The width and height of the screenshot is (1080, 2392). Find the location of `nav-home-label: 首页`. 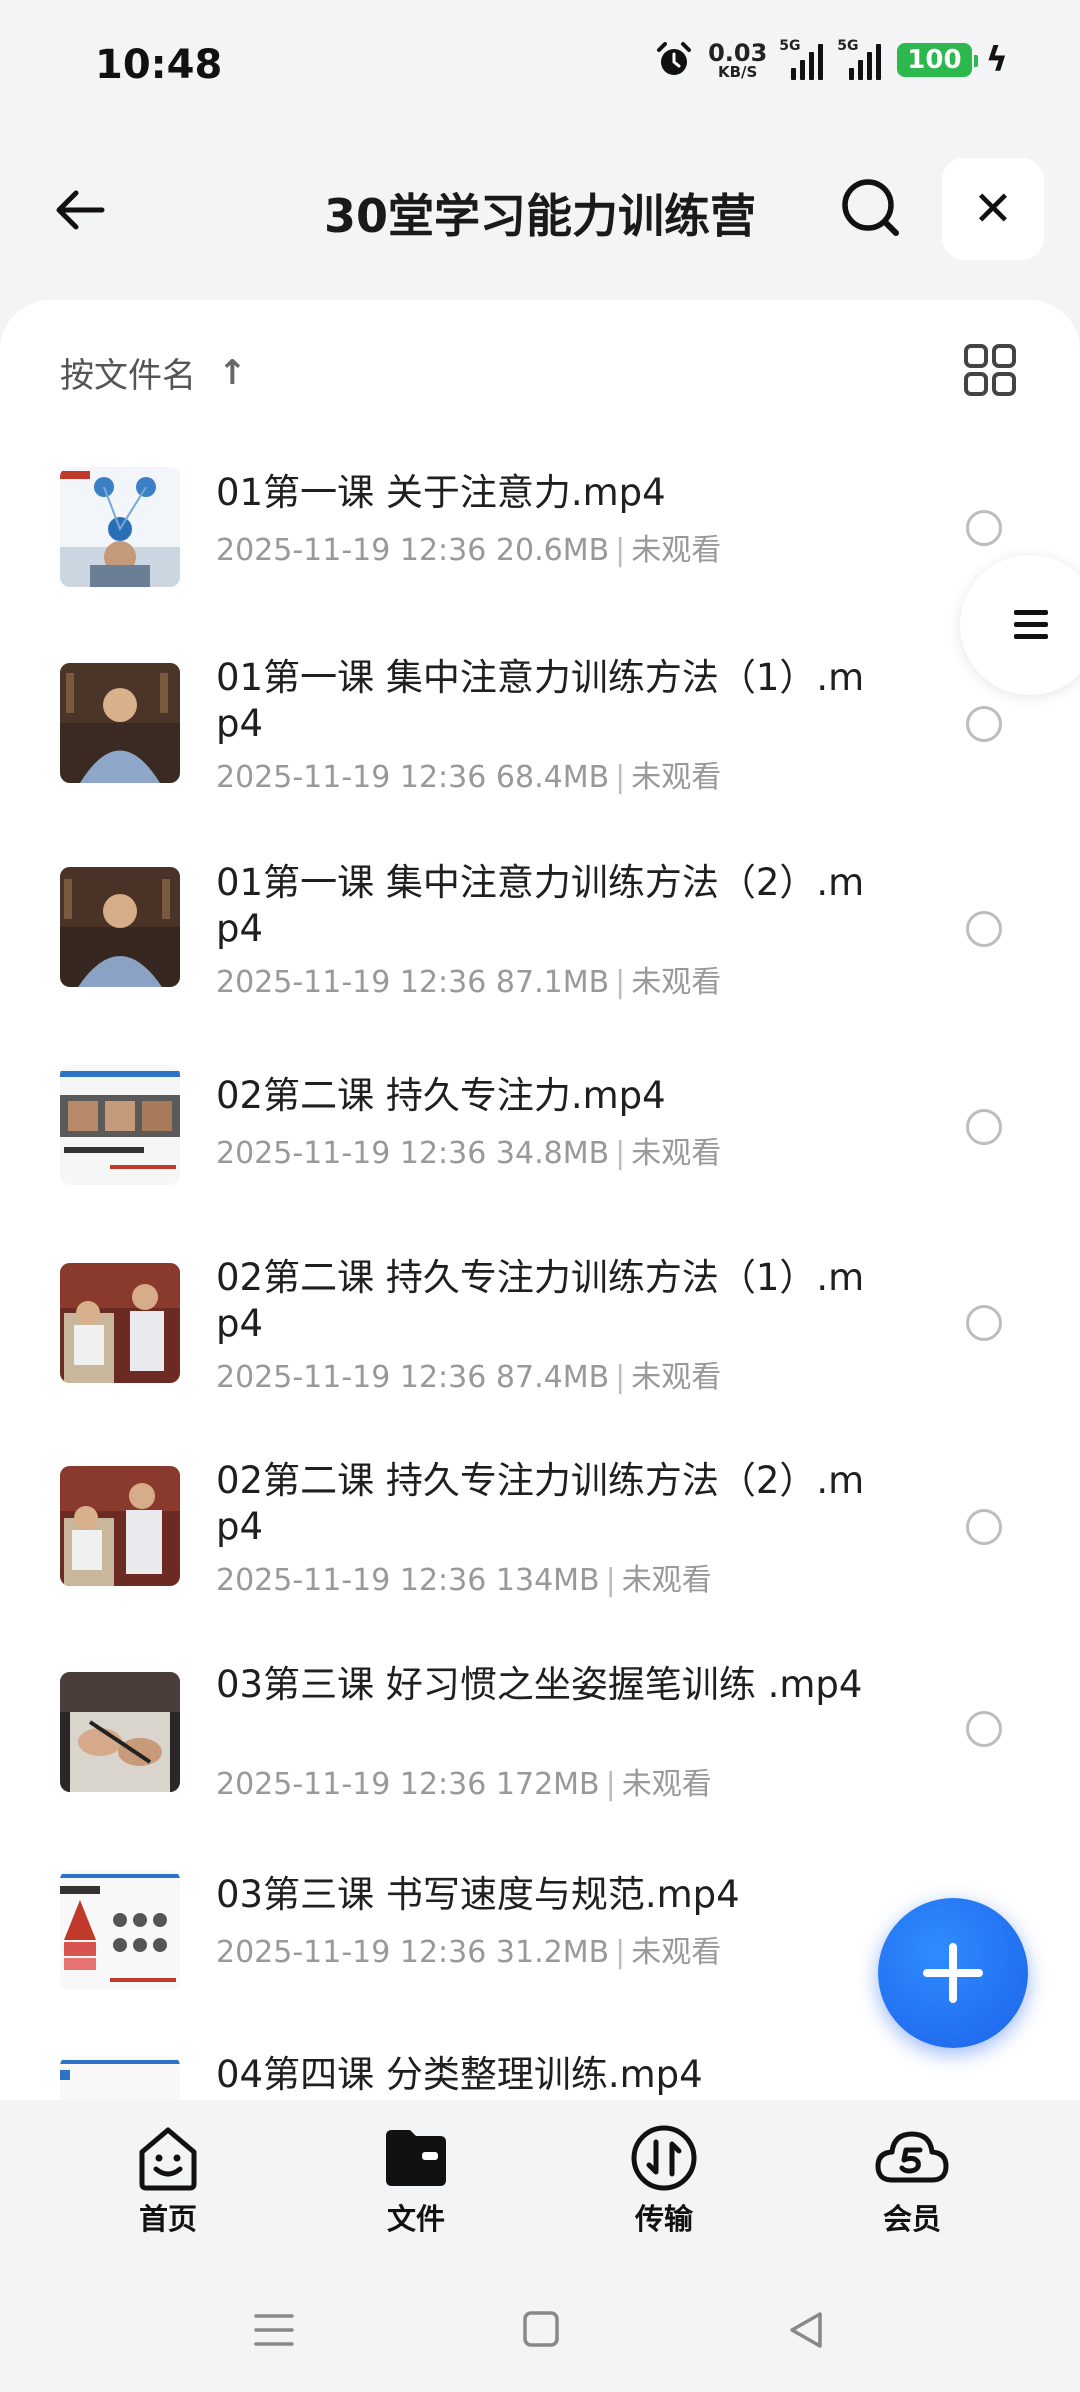

nav-home-label: 首页 is located at coordinates (167, 2219).